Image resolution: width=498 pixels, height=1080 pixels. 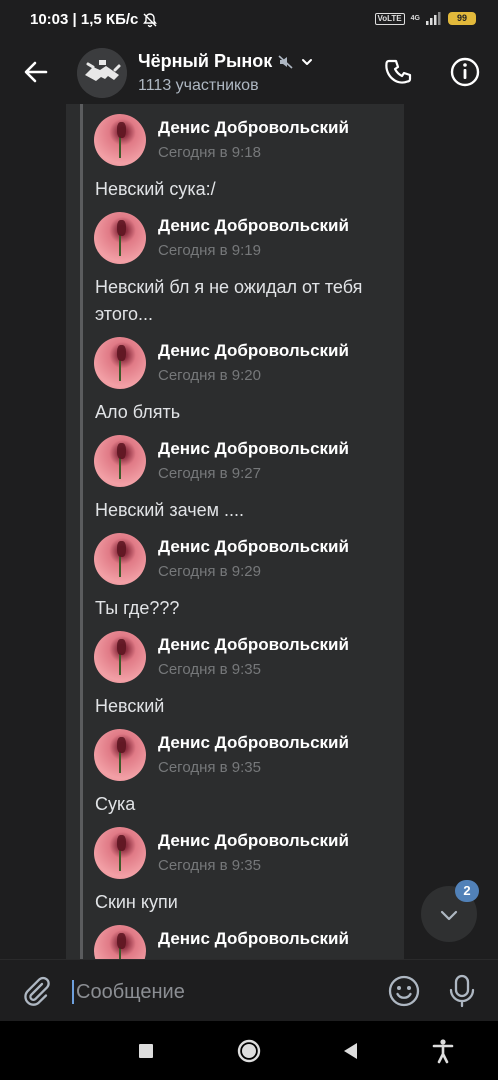 What do you see at coordinates (115, 804) in the screenshot?
I see `message-text: Сука` at bounding box center [115, 804].